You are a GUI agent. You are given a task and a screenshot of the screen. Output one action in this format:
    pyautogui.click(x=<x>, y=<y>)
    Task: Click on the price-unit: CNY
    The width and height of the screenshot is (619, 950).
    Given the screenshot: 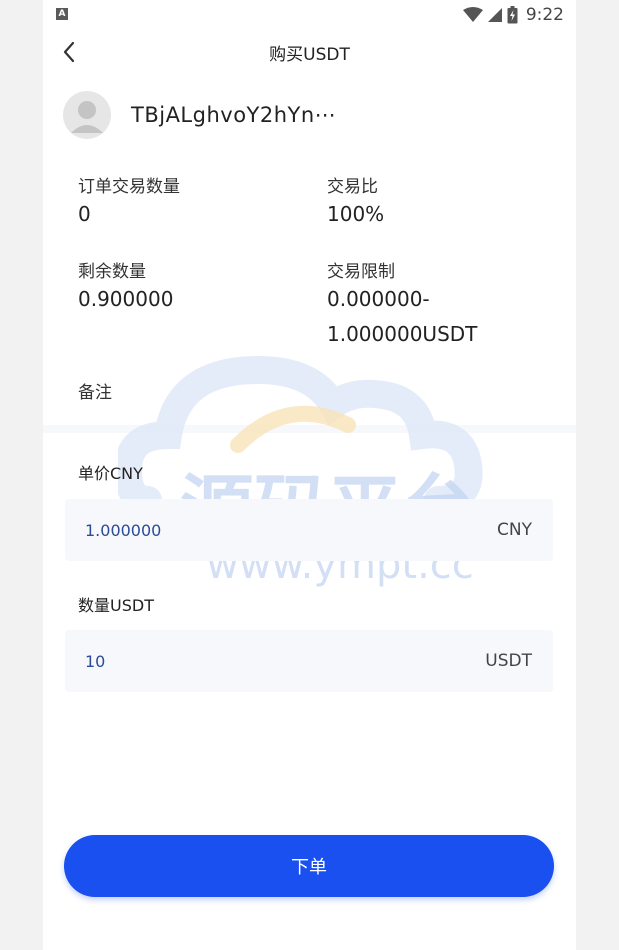 What is the action you would take?
    pyautogui.click(x=514, y=530)
    